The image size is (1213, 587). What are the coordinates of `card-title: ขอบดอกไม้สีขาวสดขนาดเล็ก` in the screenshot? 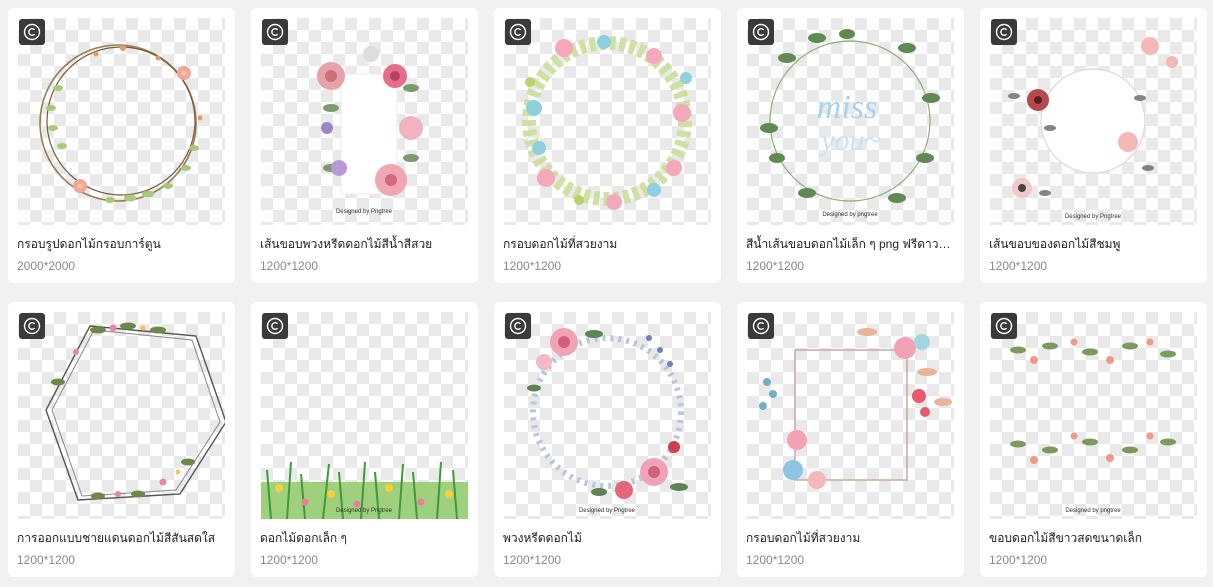 It's located at (1095, 538).